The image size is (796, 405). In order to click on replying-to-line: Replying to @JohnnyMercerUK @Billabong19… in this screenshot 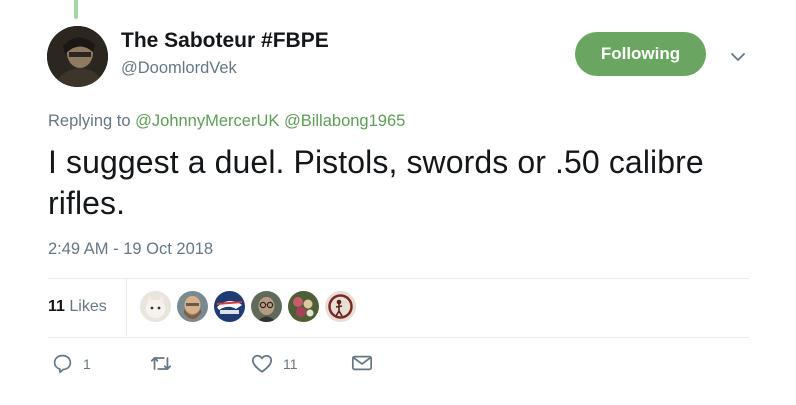, I will do `click(226, 121)`.